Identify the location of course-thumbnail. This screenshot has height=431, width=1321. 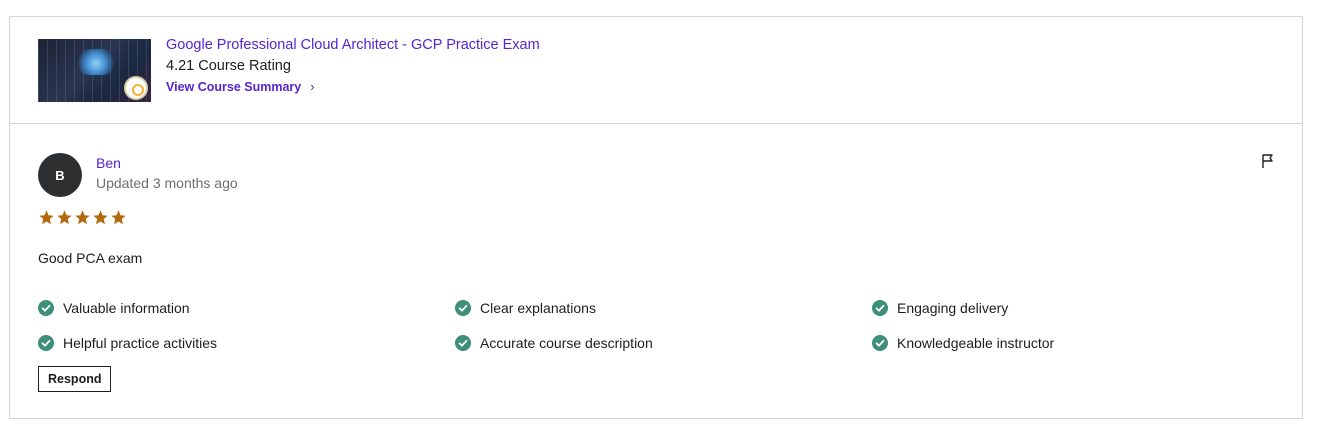
(94, 70).